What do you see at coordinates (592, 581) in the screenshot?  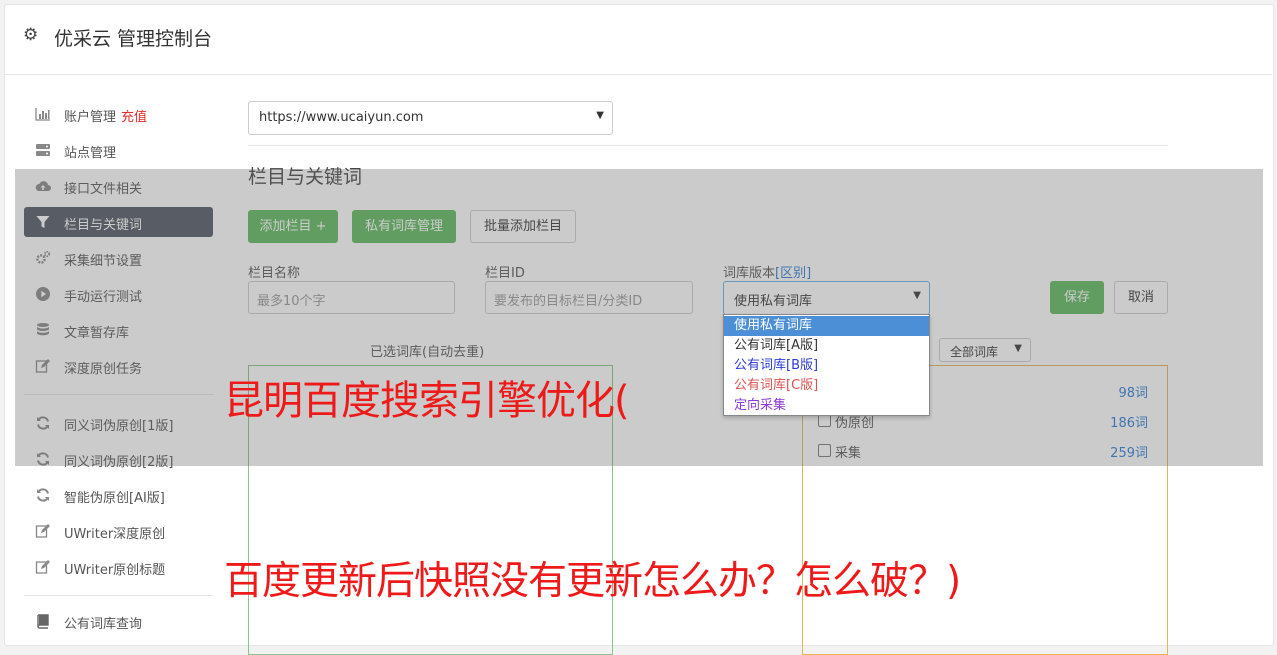 I see `watermark-line-2: 百度更新后快照没有更新怎么办？怎么破？)` at bounding box center [592, 581].